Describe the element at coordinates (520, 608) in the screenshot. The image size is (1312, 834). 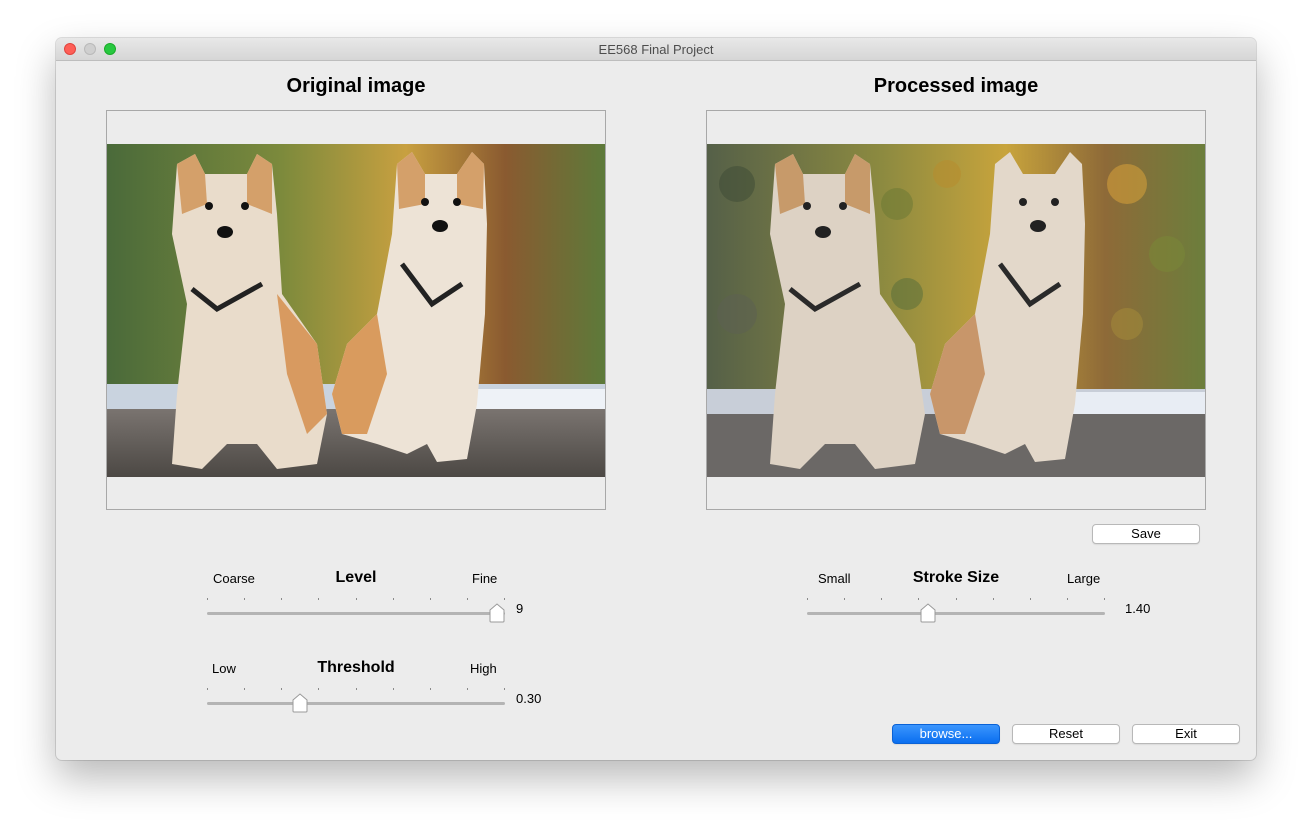
I see `level-value: 9` at that location.